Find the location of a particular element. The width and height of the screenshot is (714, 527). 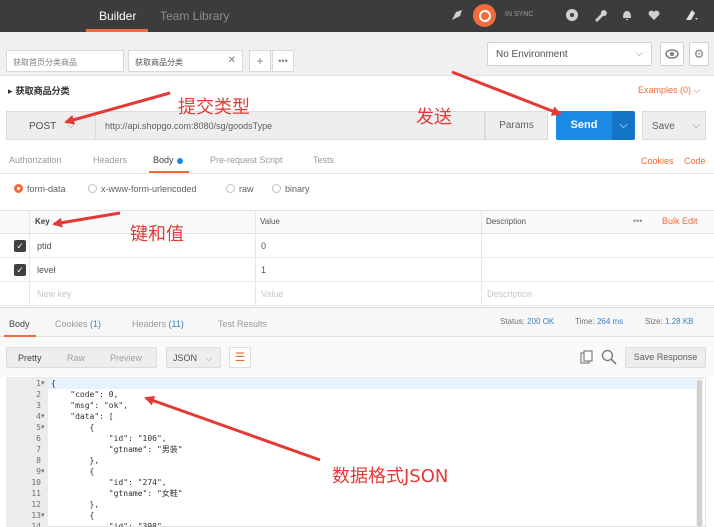

save-response-button: Save Response is located at coordinates (665, 357).